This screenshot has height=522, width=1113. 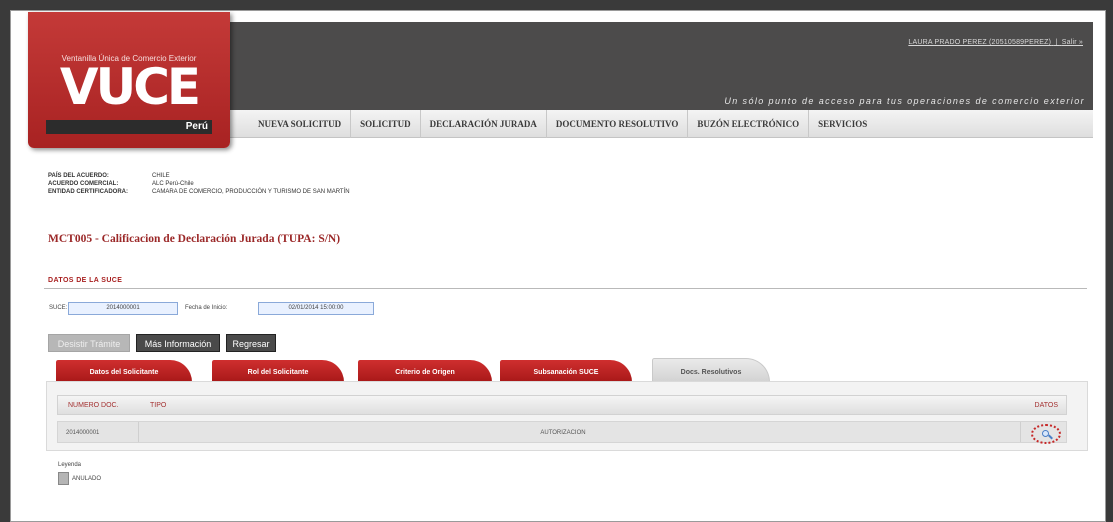 What do you see at coordinates (173, 184) in the screenshot?
I see `acuerdo-value: ALC Perú-Chile` at bounding box center [173, 184].